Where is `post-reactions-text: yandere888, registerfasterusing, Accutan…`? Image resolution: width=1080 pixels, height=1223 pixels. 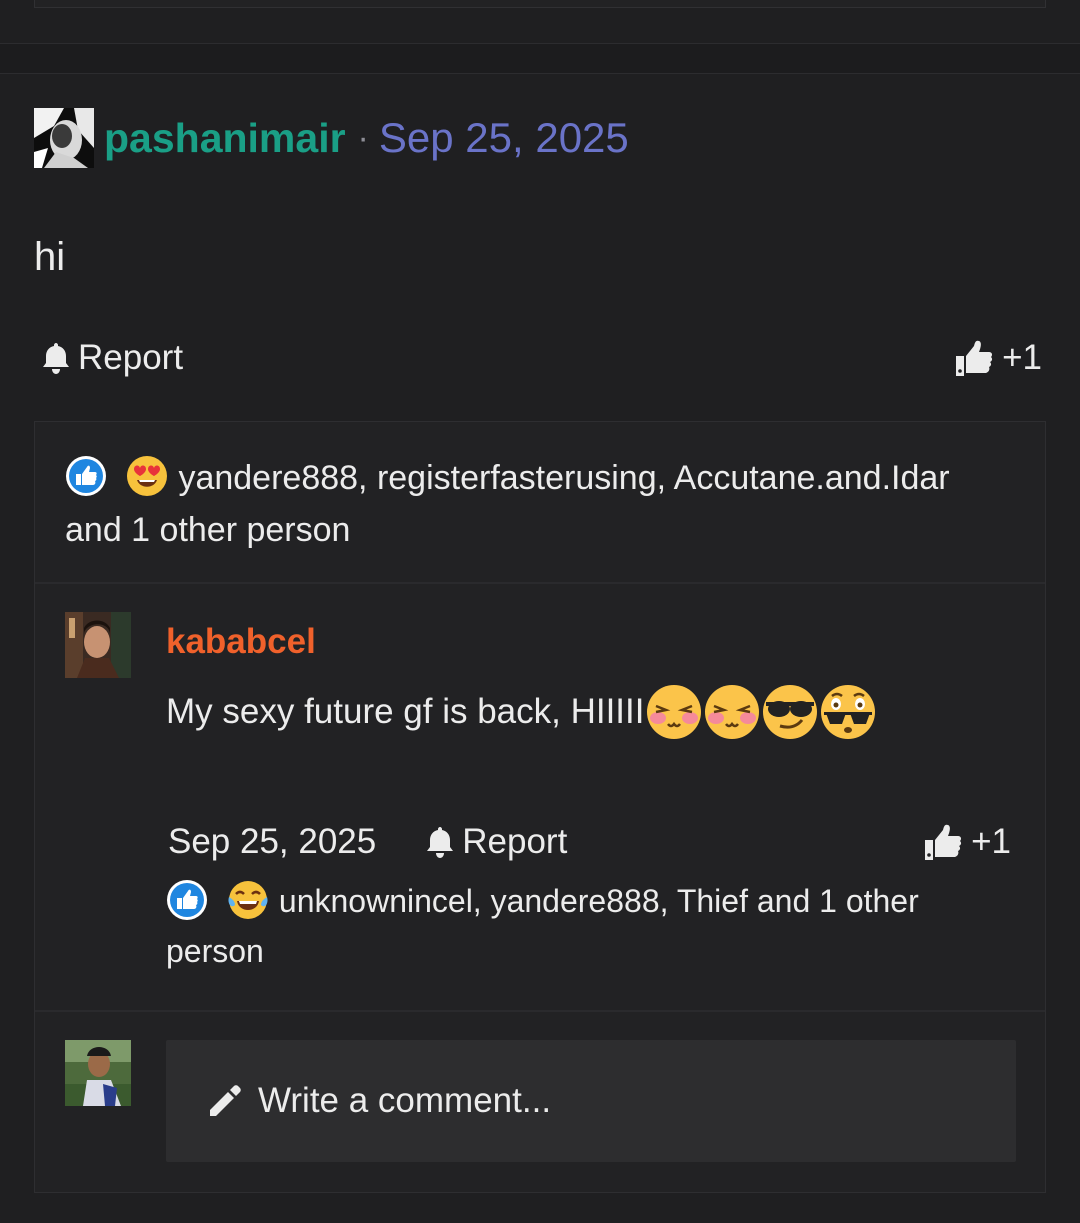 post-reactions-text: yandere888, registerfasterusing, Accutan… is located at coordinates (507, 504).